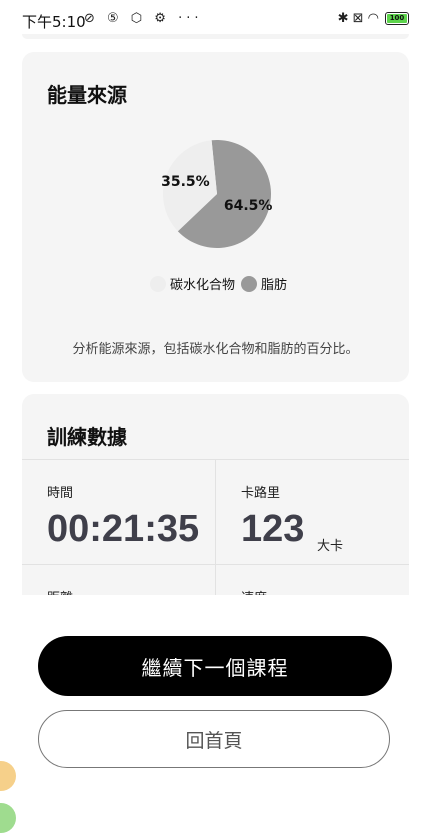 This screenshot has height=833, width=431. Describe the element at coordinates (248, 205) in the screenshot. I see `pie-data-label-fat: 64.5%` at that location.